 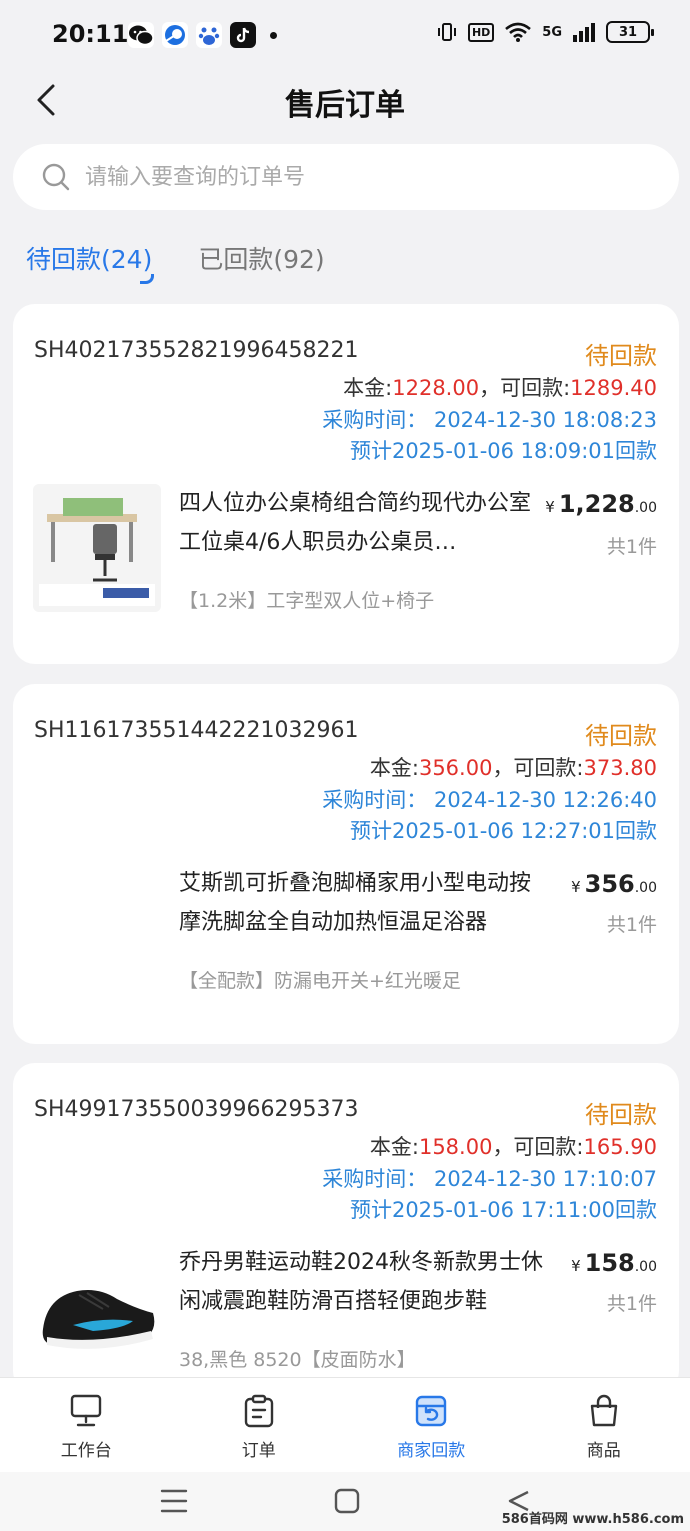 I want to click on price-integer: 1,228, so click(x=596, y=504).